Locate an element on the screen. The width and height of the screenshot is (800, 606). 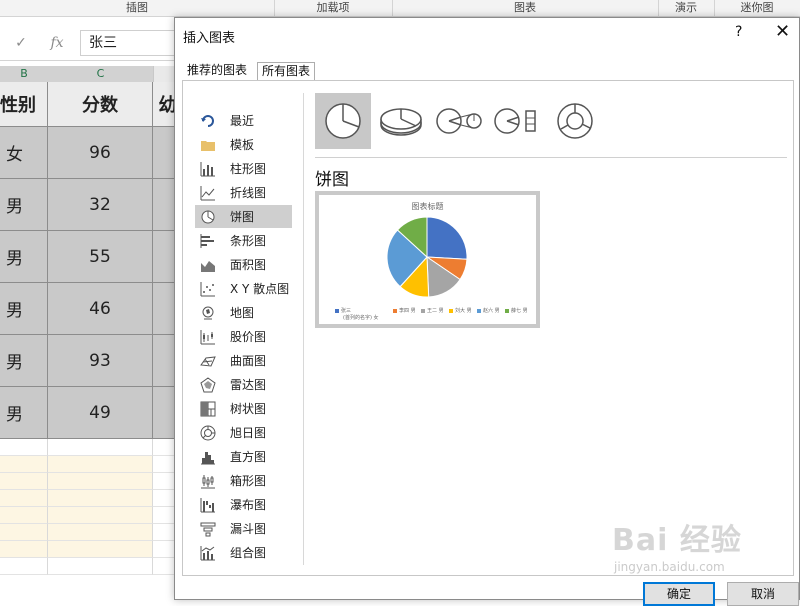
legend-entry: 赵六 男 is located at coordinates (488, 310).